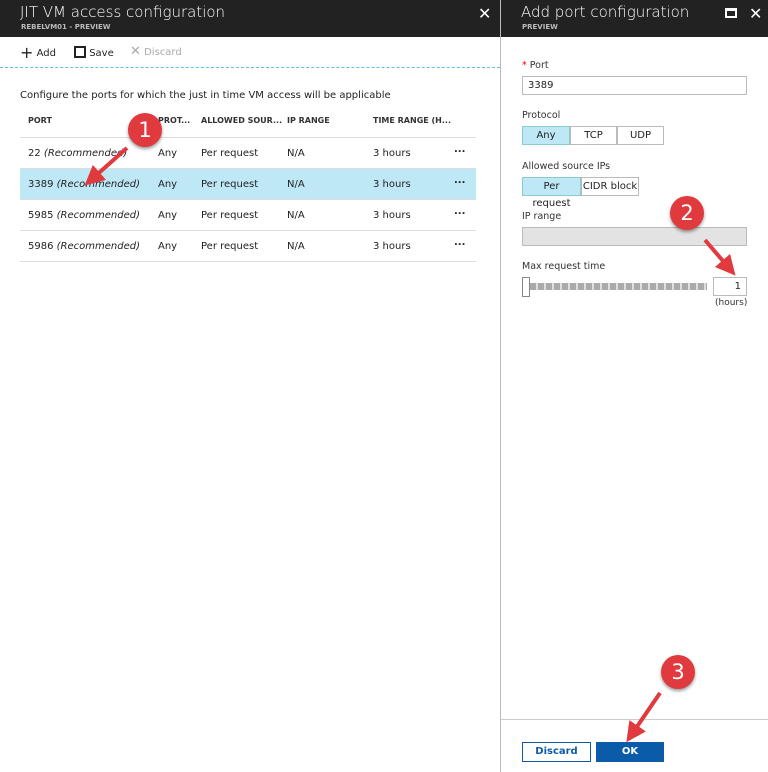 The width and height of the screenshot is (768, 772). I want to click on annotation-badge-3: 3, so click(678, 672).